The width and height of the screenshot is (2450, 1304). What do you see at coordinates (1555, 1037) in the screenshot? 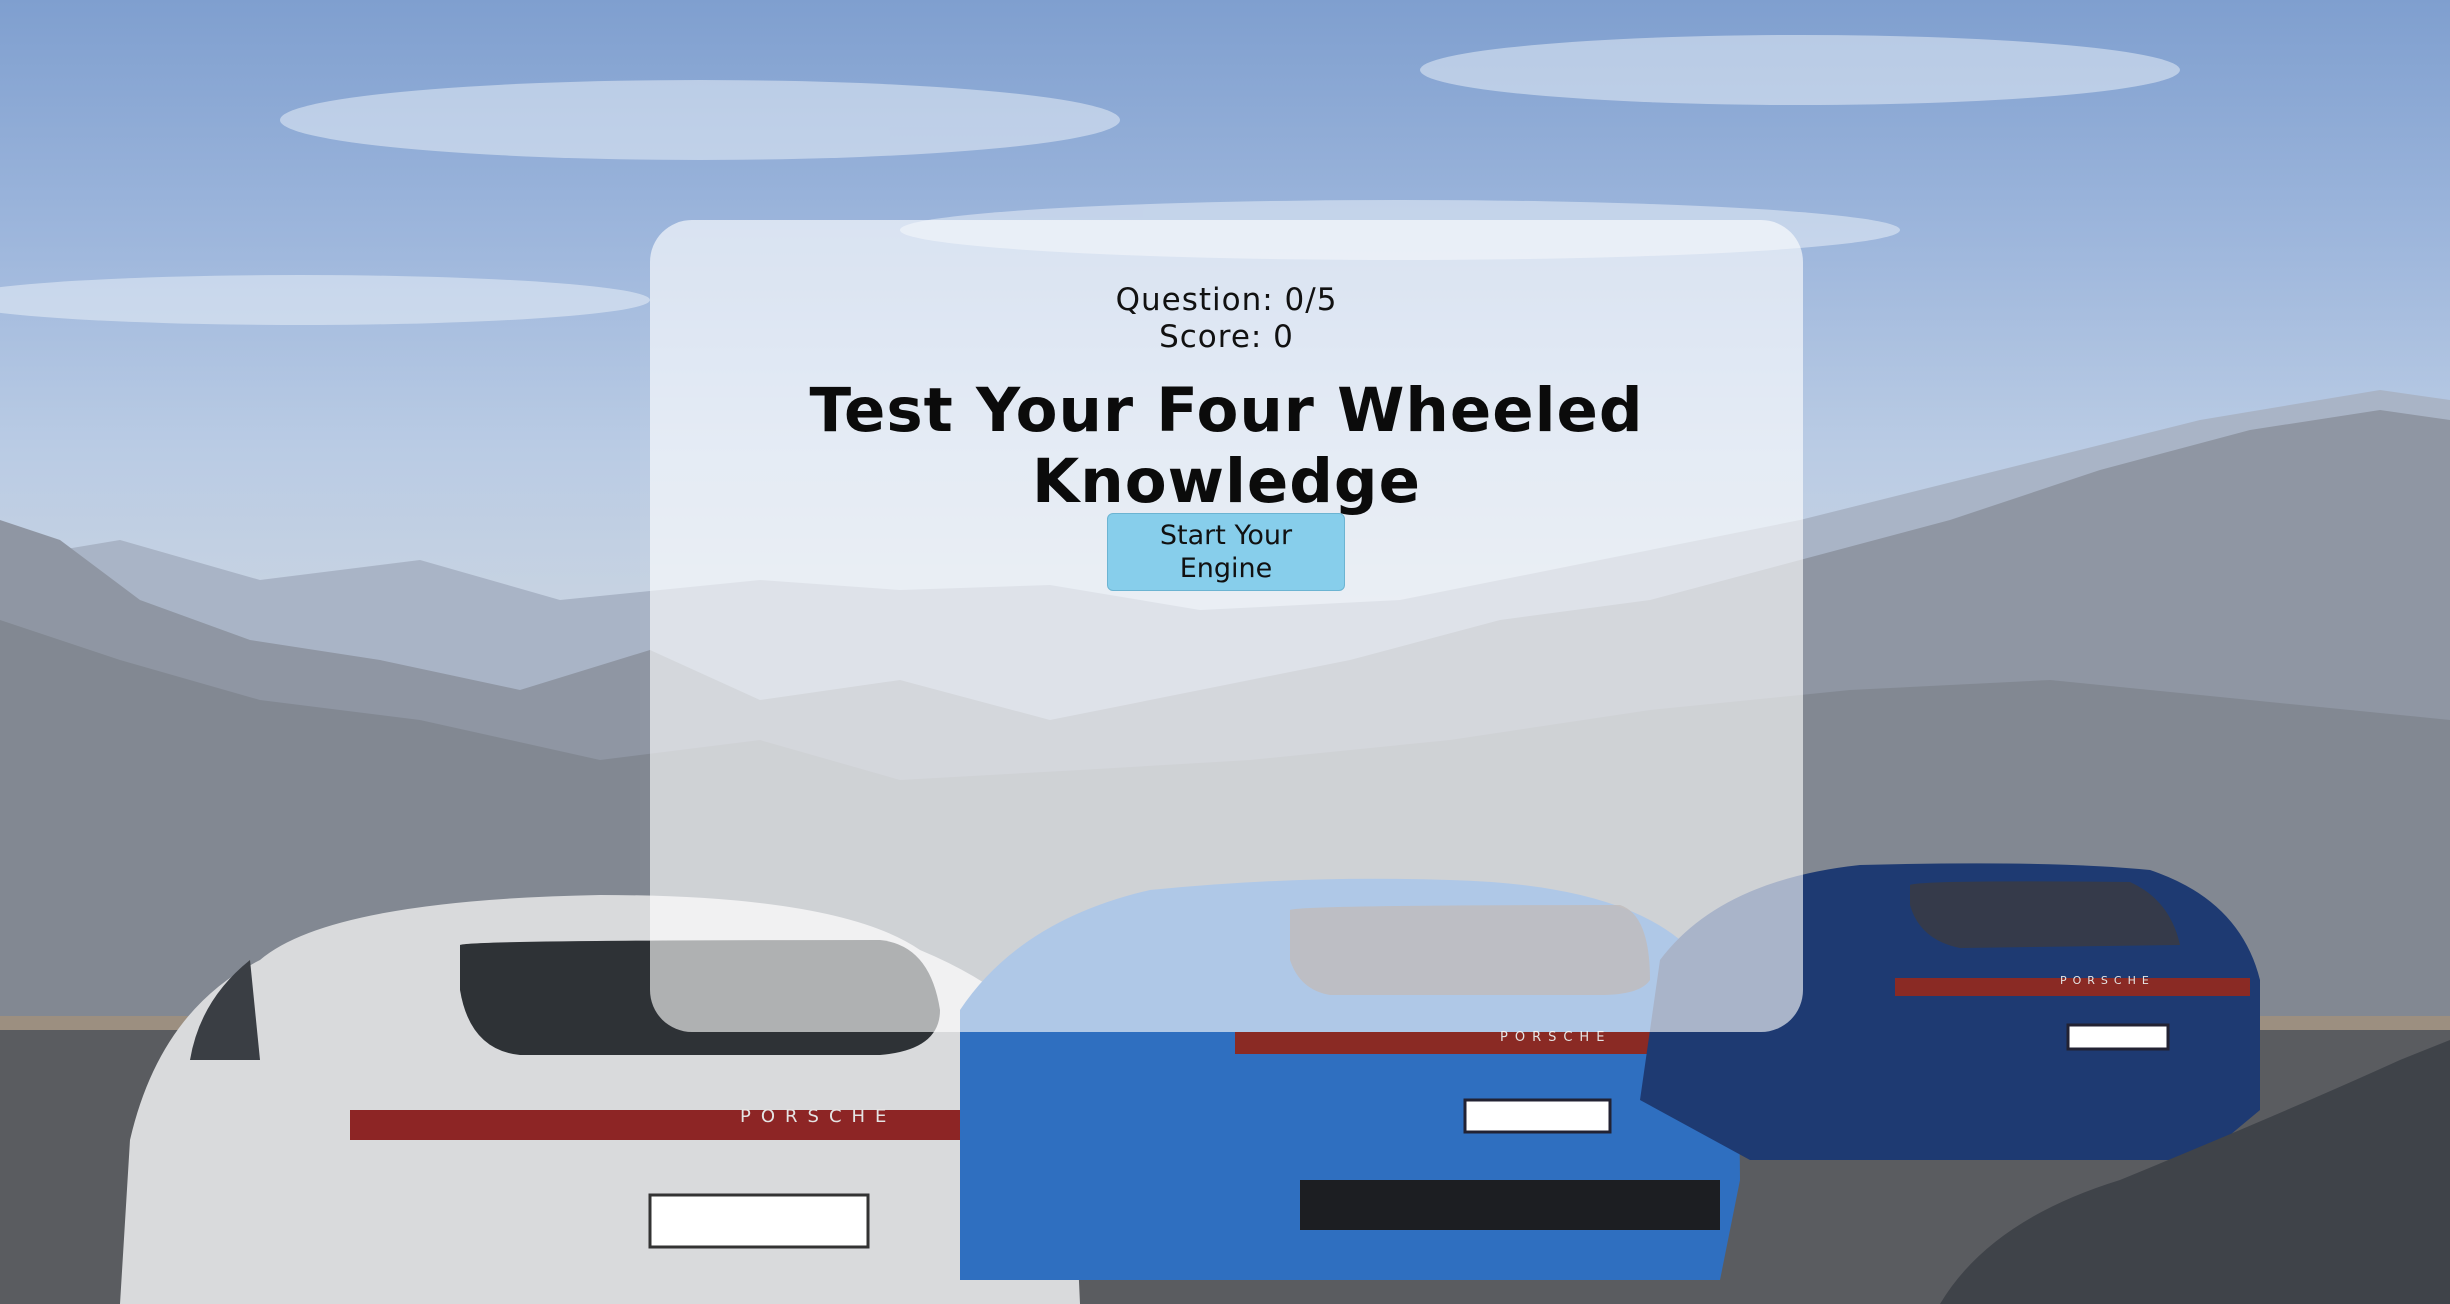
I see `porsche-lettering-blue: PORSCHE` at bounding box center [1555, 1037].